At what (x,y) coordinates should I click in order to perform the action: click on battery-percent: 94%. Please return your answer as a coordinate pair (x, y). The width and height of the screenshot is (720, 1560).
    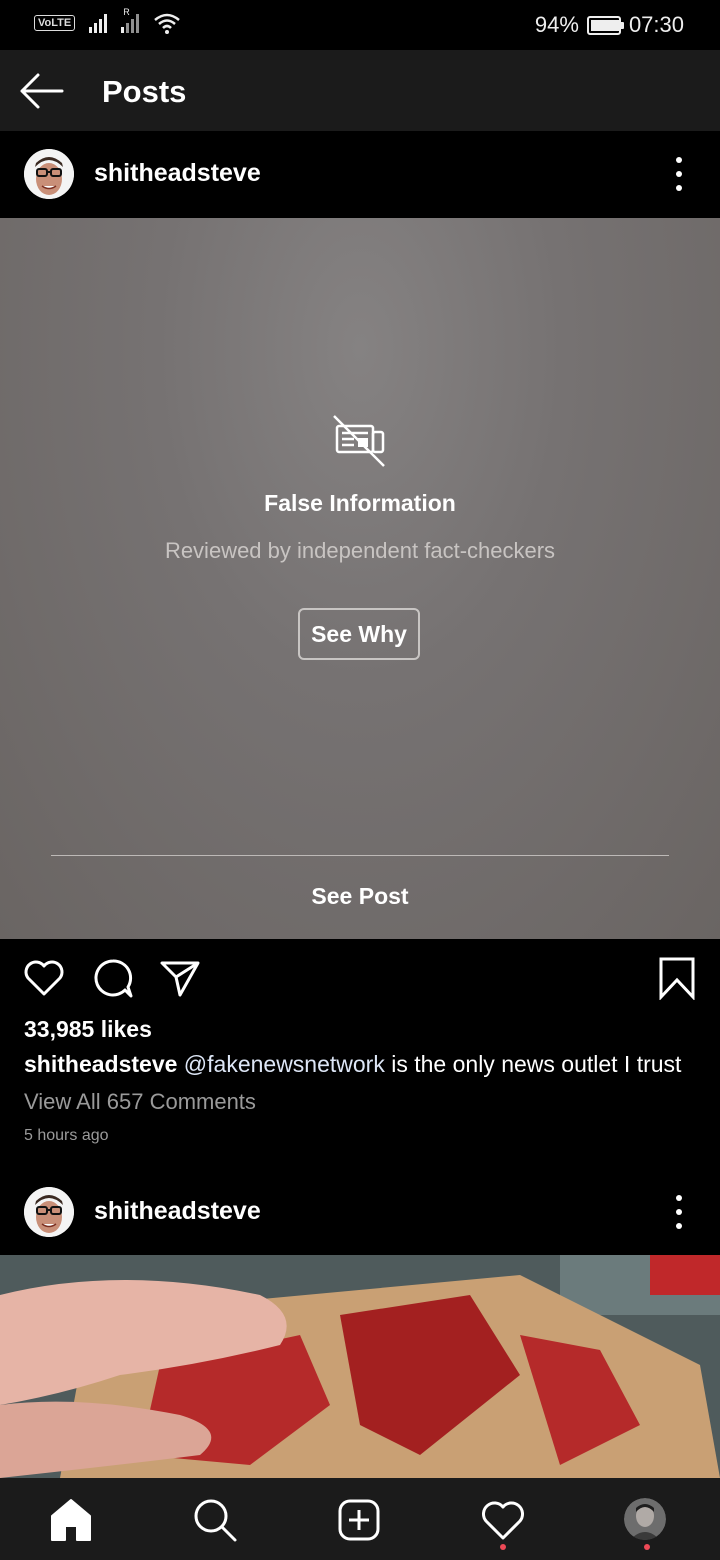
    Looking at the image, I should click on (556, 24).